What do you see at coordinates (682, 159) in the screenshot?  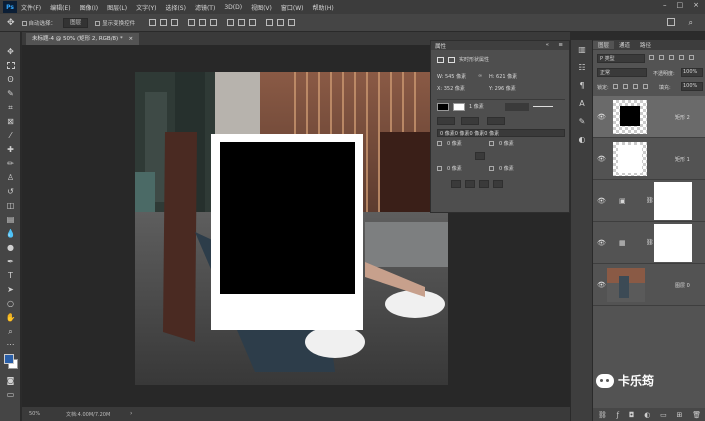 I see `layer-name: 矩形 1` at bounding box center [682, 159].